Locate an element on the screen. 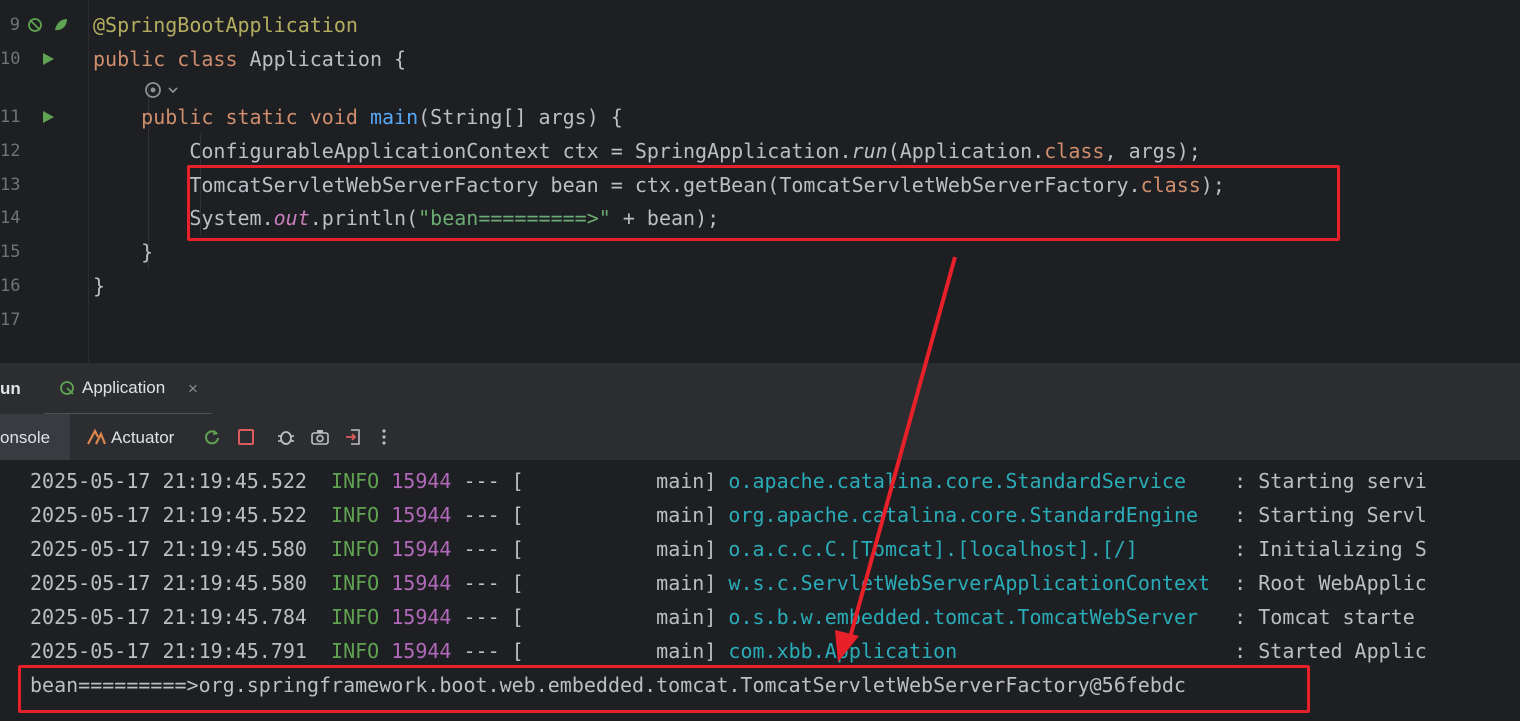  line-number: 10 is located at coordinates (10, 59).